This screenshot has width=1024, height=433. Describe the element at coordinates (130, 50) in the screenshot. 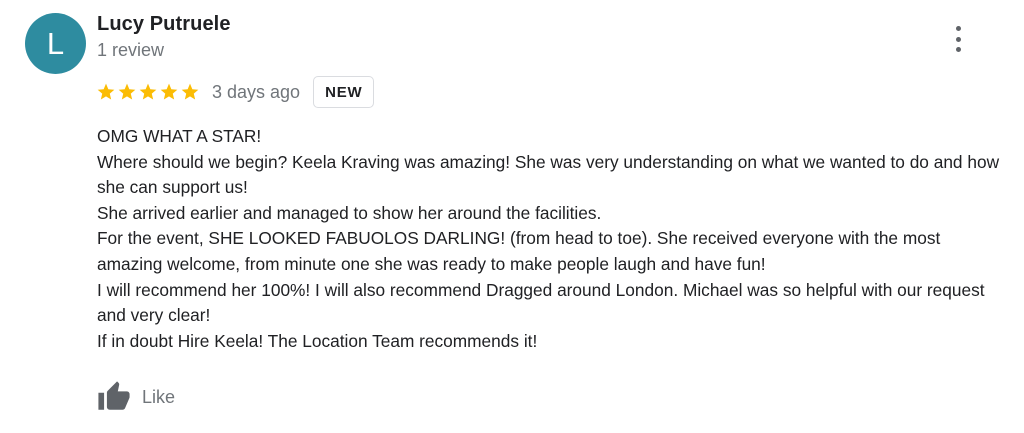

I see `review-count: 1 review` at that location.